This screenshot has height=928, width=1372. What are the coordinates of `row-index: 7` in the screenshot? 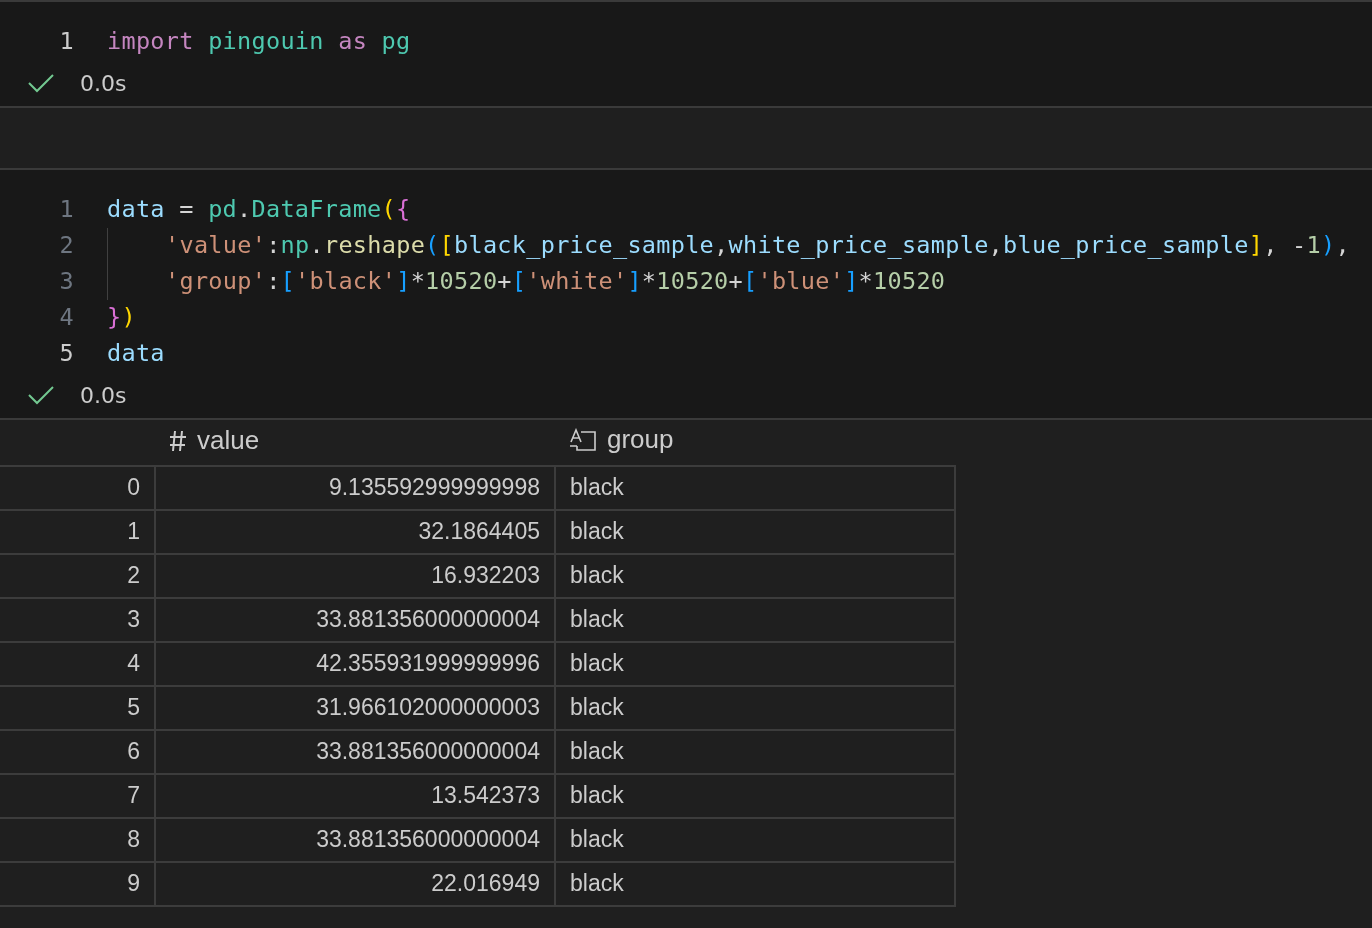 It's located at (77, 795).